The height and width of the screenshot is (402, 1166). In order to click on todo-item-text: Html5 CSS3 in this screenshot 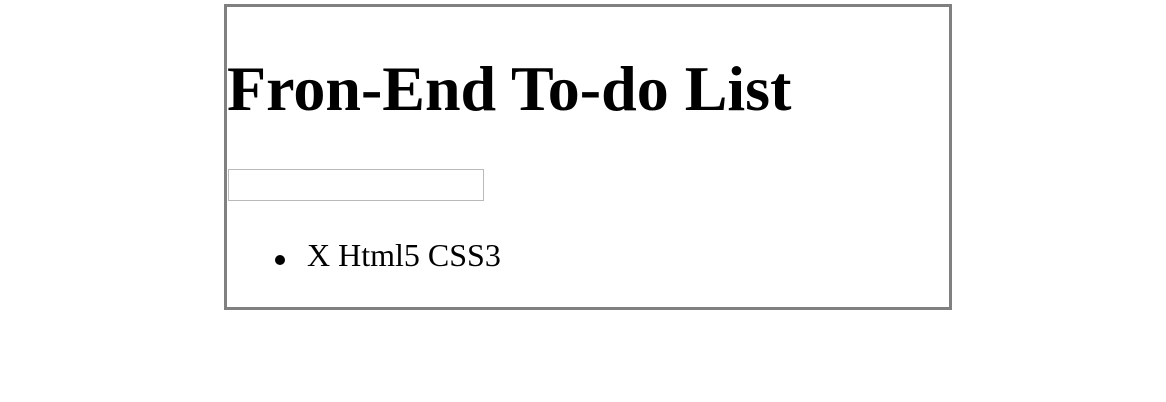, I will do `click(419, 255)`.